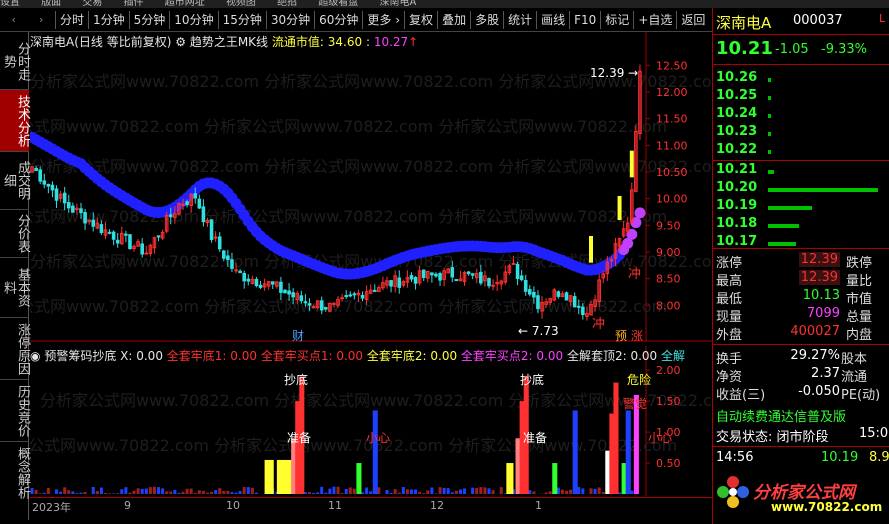 The image size is (889, 524). I want to click on promo-row: 自动续费通达信普及版, so click(801, 415).